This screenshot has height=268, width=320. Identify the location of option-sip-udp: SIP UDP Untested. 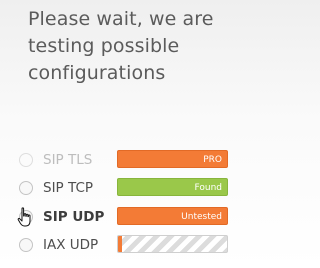
(129, 217).